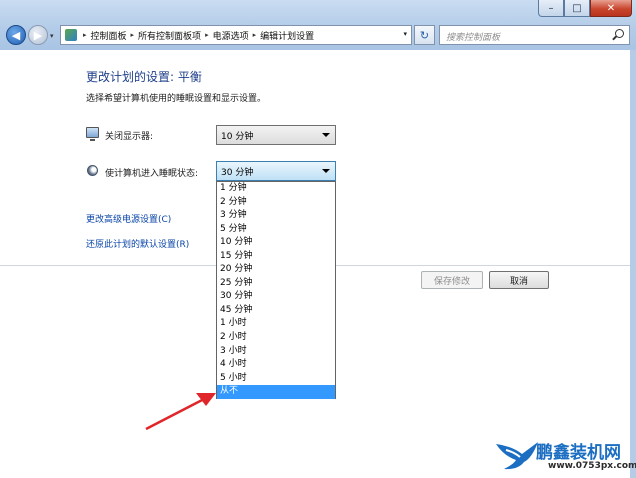  I want to click on annotation-arrow-head, so click(206, 399).